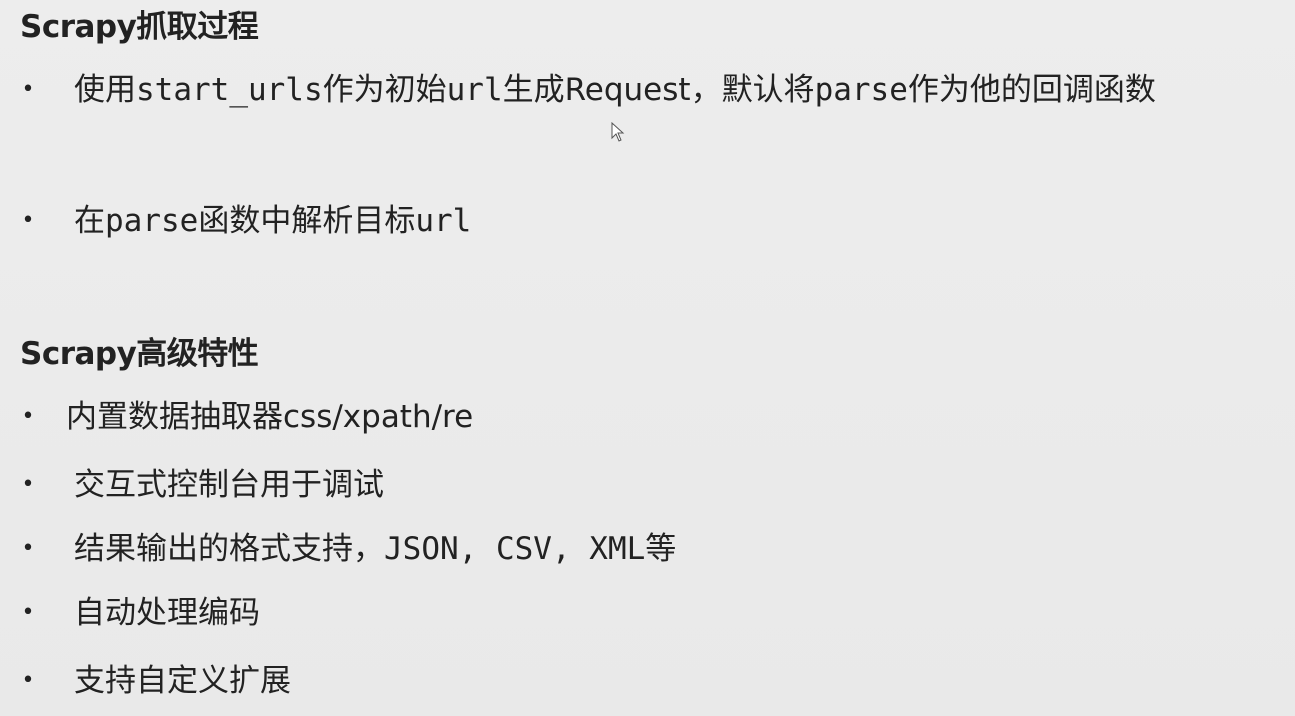 This screenshot has height=716, width=1295. I want to click on list-item-text: 交互式控制台用于调试, so click(229, 485).